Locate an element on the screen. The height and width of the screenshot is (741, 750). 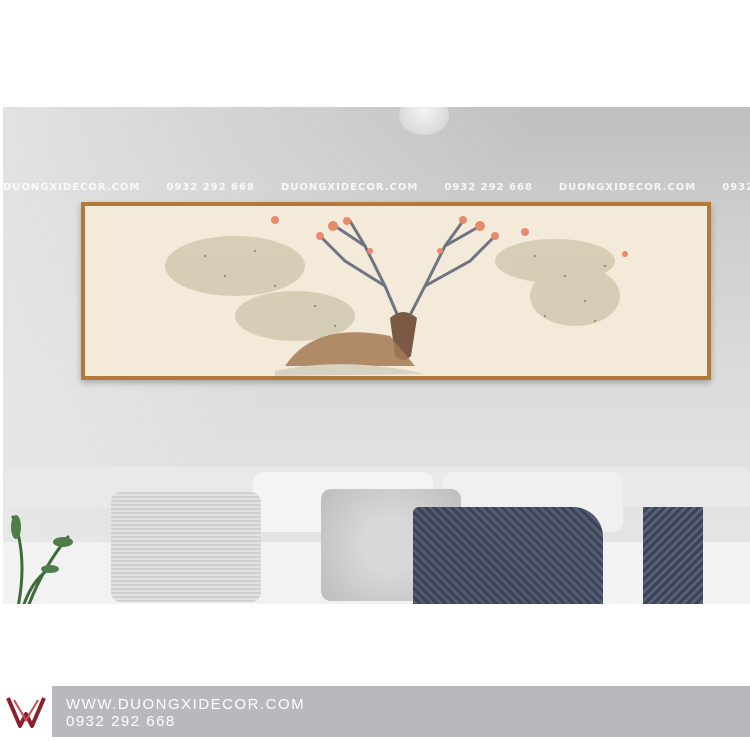
footer-bar: WWW.DUONGXIDECOR.COM 0932 292 668 is located at coordinates (375, 711).